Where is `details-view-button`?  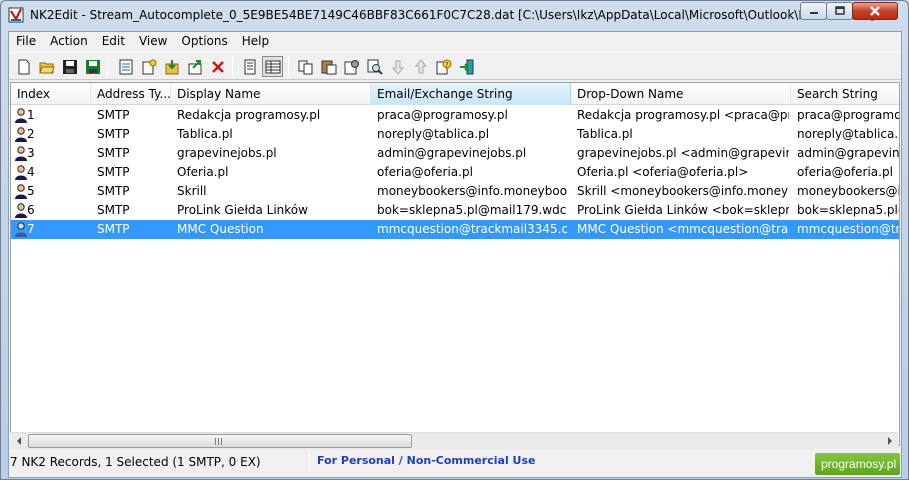
details-view-button is located at coordinates (272, 66).